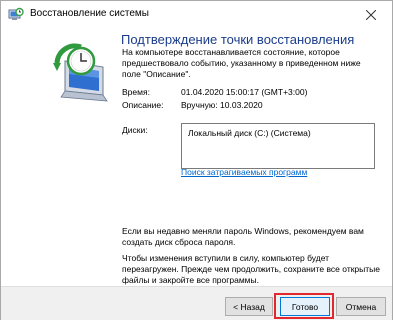 The height and width of the screenshot is (320, 393). Describe the element at coordinates (249, 133) in the screenshot. I see `list-item: Локальный диск (C:) (Система)` at that location.